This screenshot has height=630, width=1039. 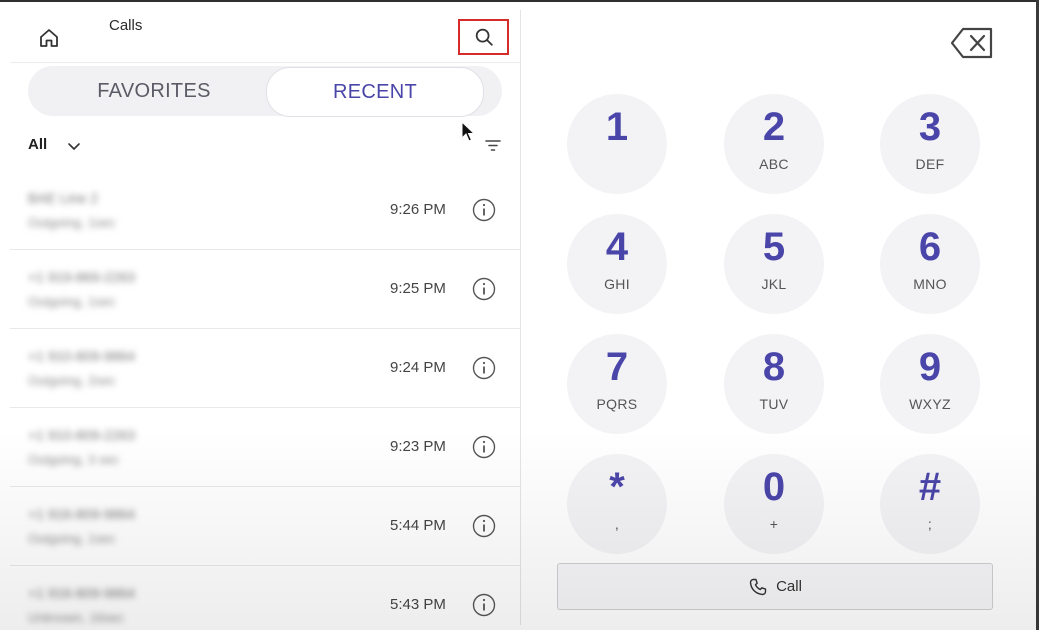 I want to click on list-item: +1 910-809-9864 Outgoing, 2sec 9:24 PM, so click(x=265, y=368).